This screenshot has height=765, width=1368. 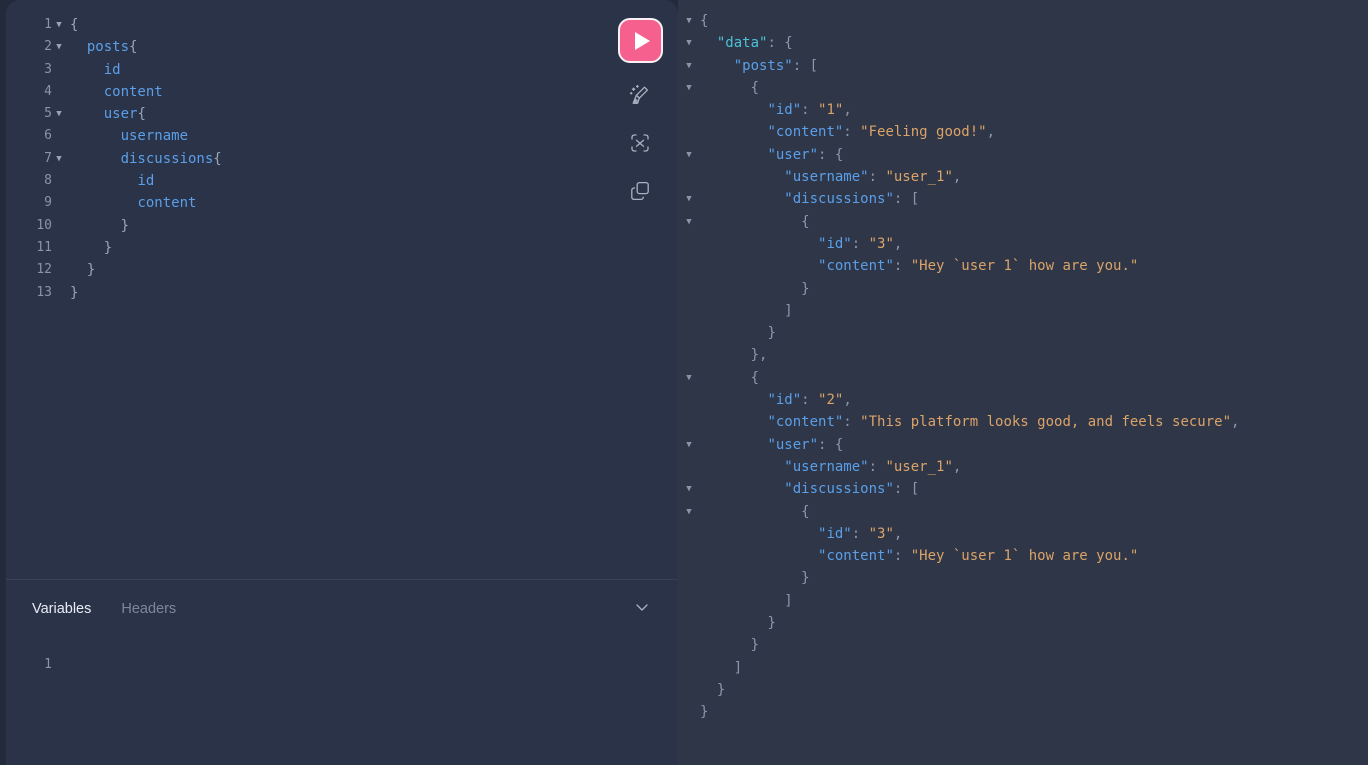 I want to click on response-line-text: "user": {, so click(x=805, y=154).